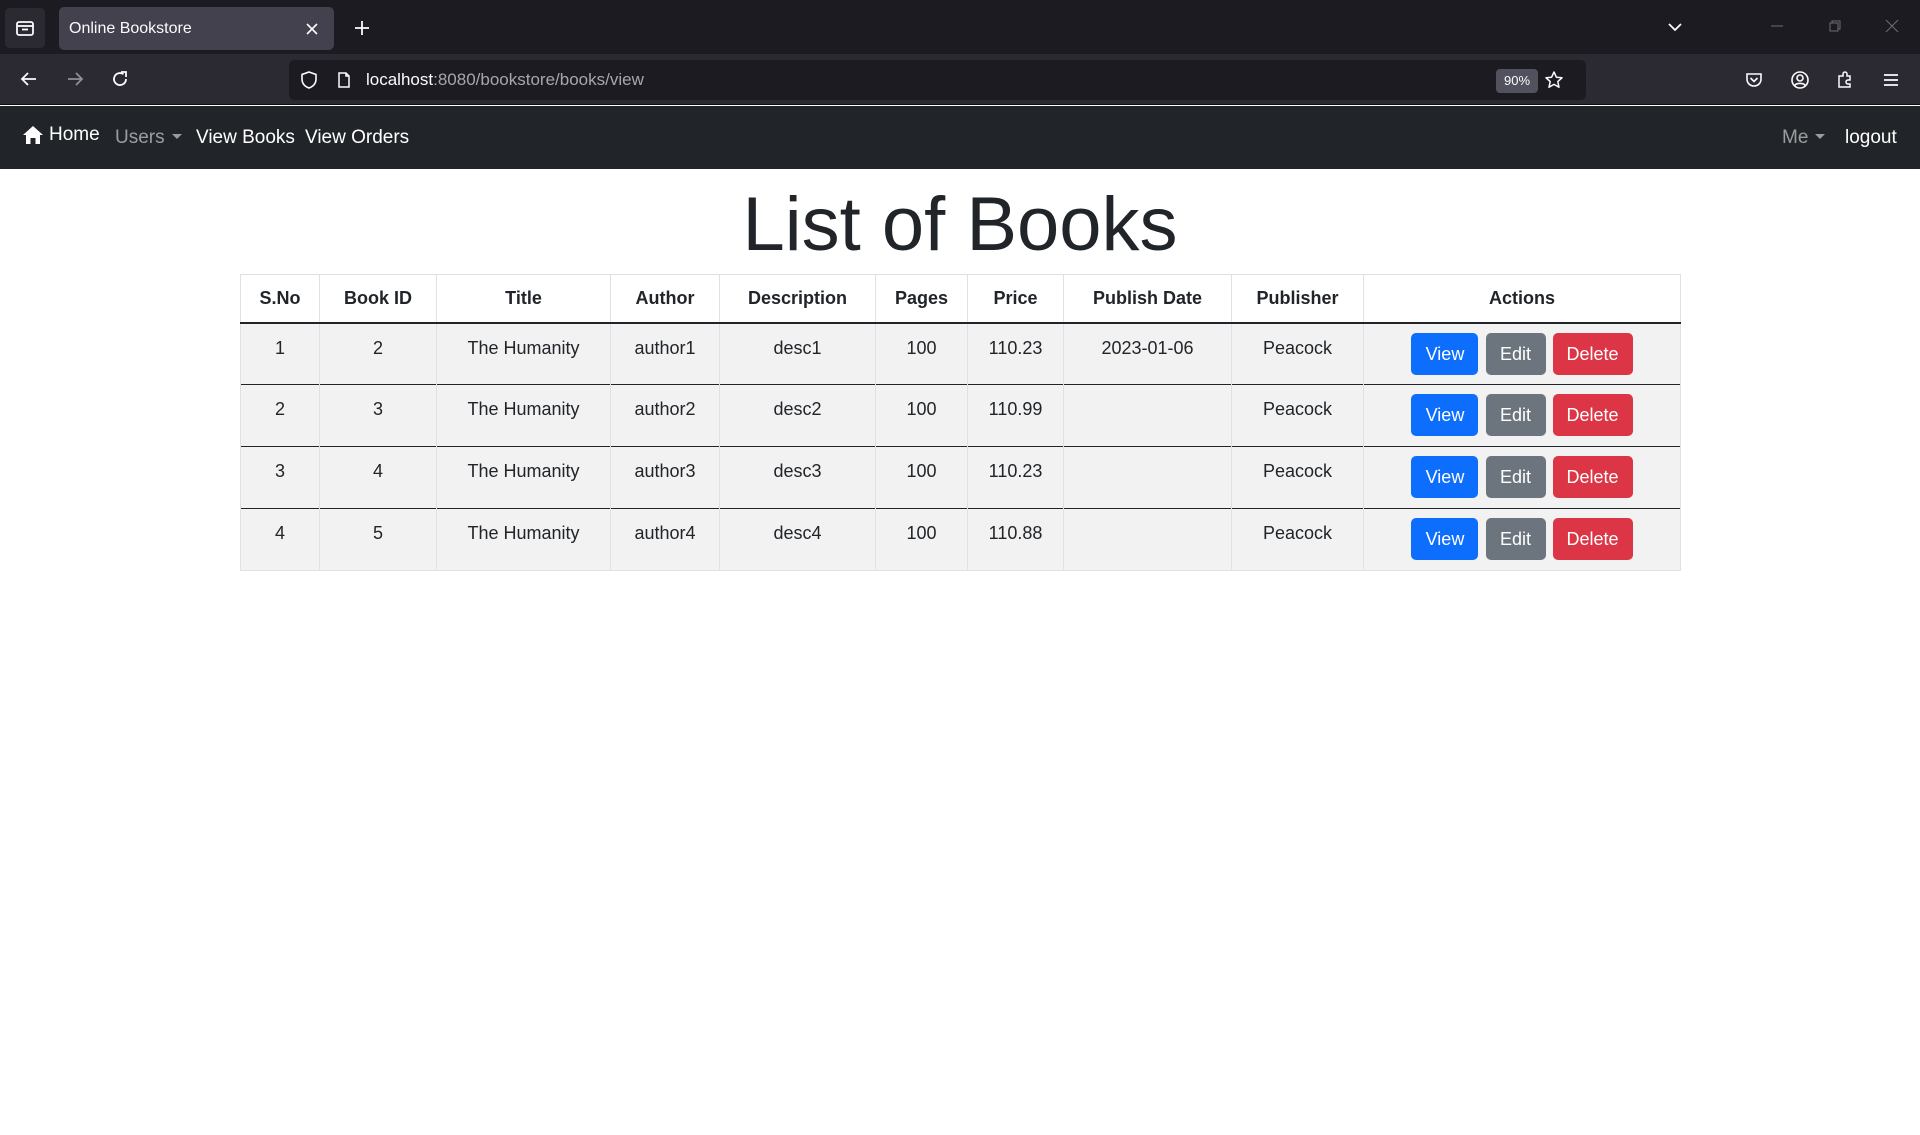 This screenshot has width=1920, height=1135. I want to click on cell-price: 110.99, so click(1015, 415).